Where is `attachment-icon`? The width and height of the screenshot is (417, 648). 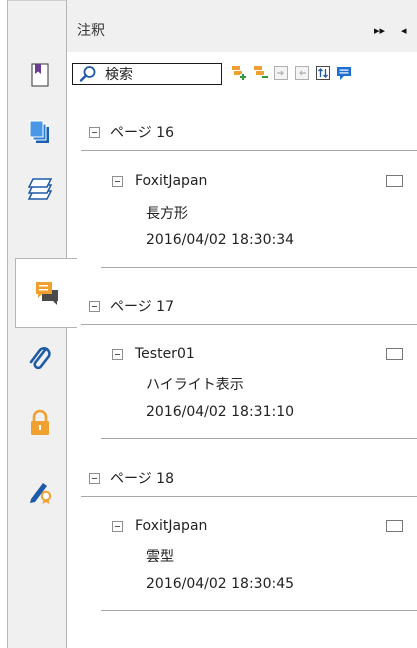
attachment-icon is located at coordinates (40, 358).